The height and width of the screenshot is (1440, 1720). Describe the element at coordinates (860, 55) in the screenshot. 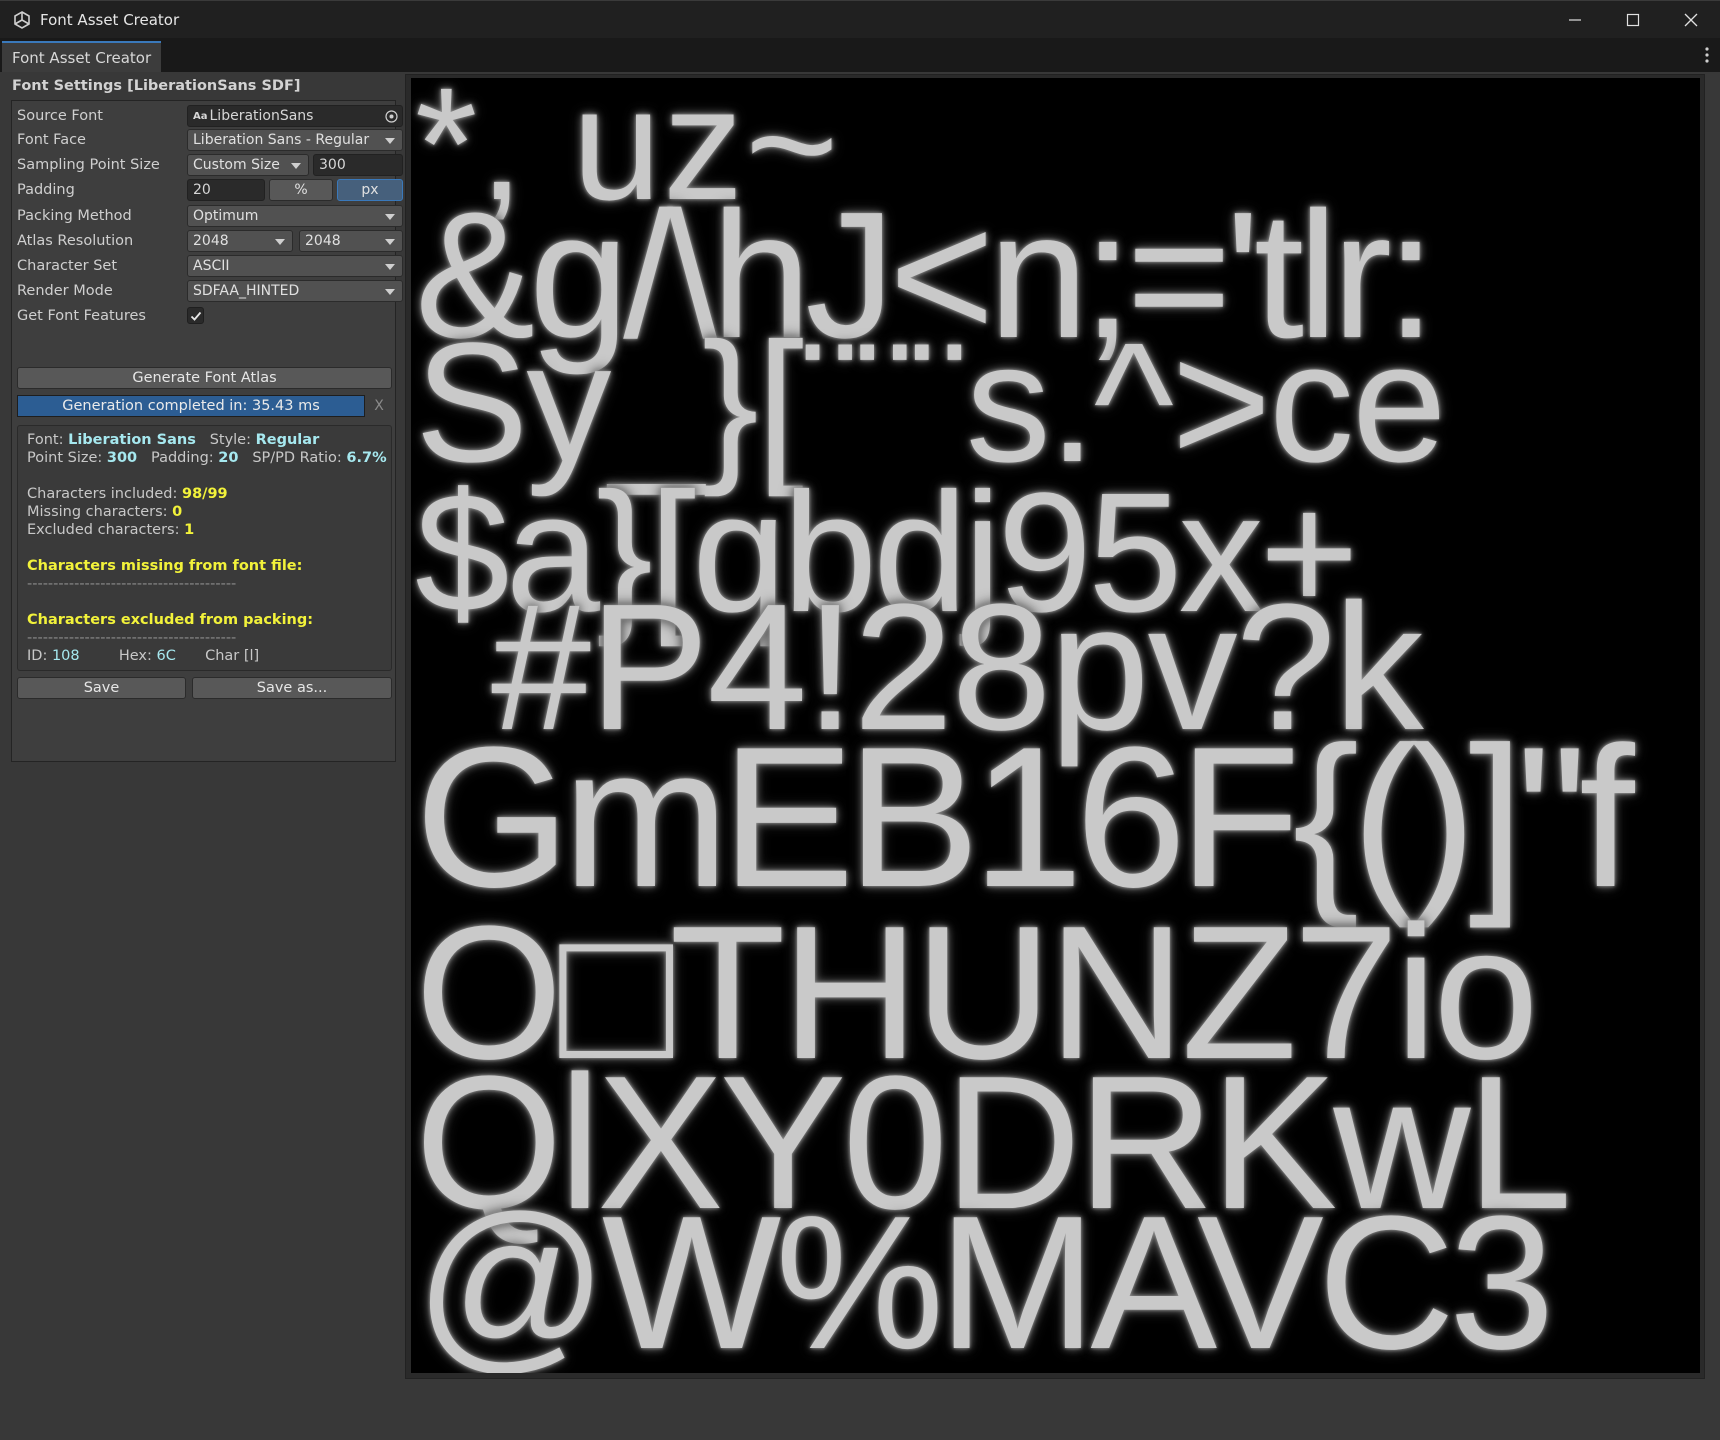

I see `tab-strip: Font Asset Creator` at that location.